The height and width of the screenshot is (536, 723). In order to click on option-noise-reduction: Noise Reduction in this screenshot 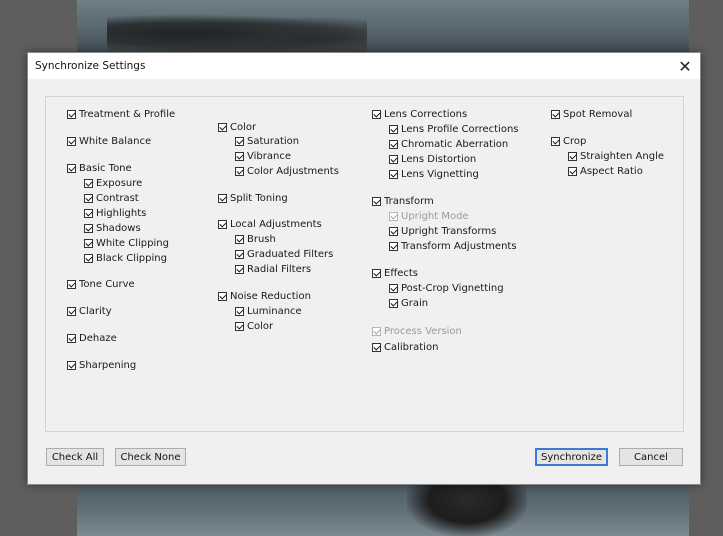, I will do `click(264, 296)`.